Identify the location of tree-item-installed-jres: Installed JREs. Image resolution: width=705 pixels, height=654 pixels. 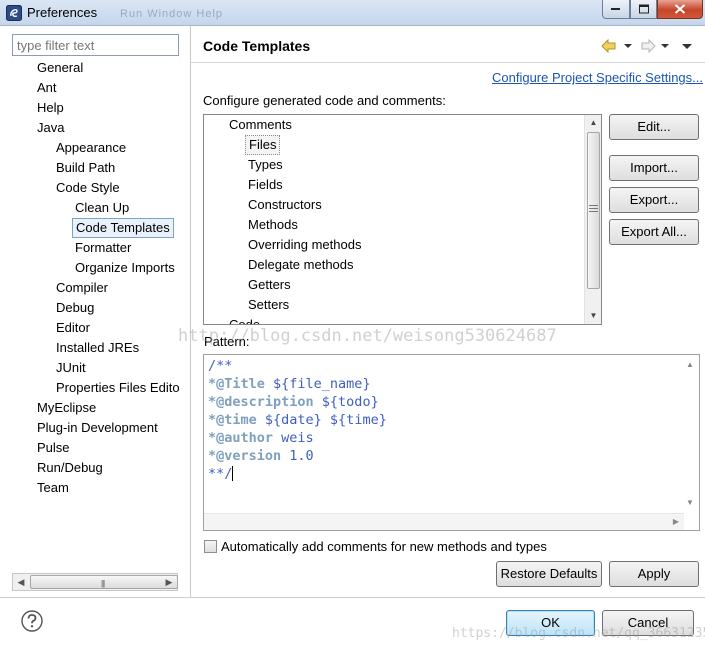
(97, 348).